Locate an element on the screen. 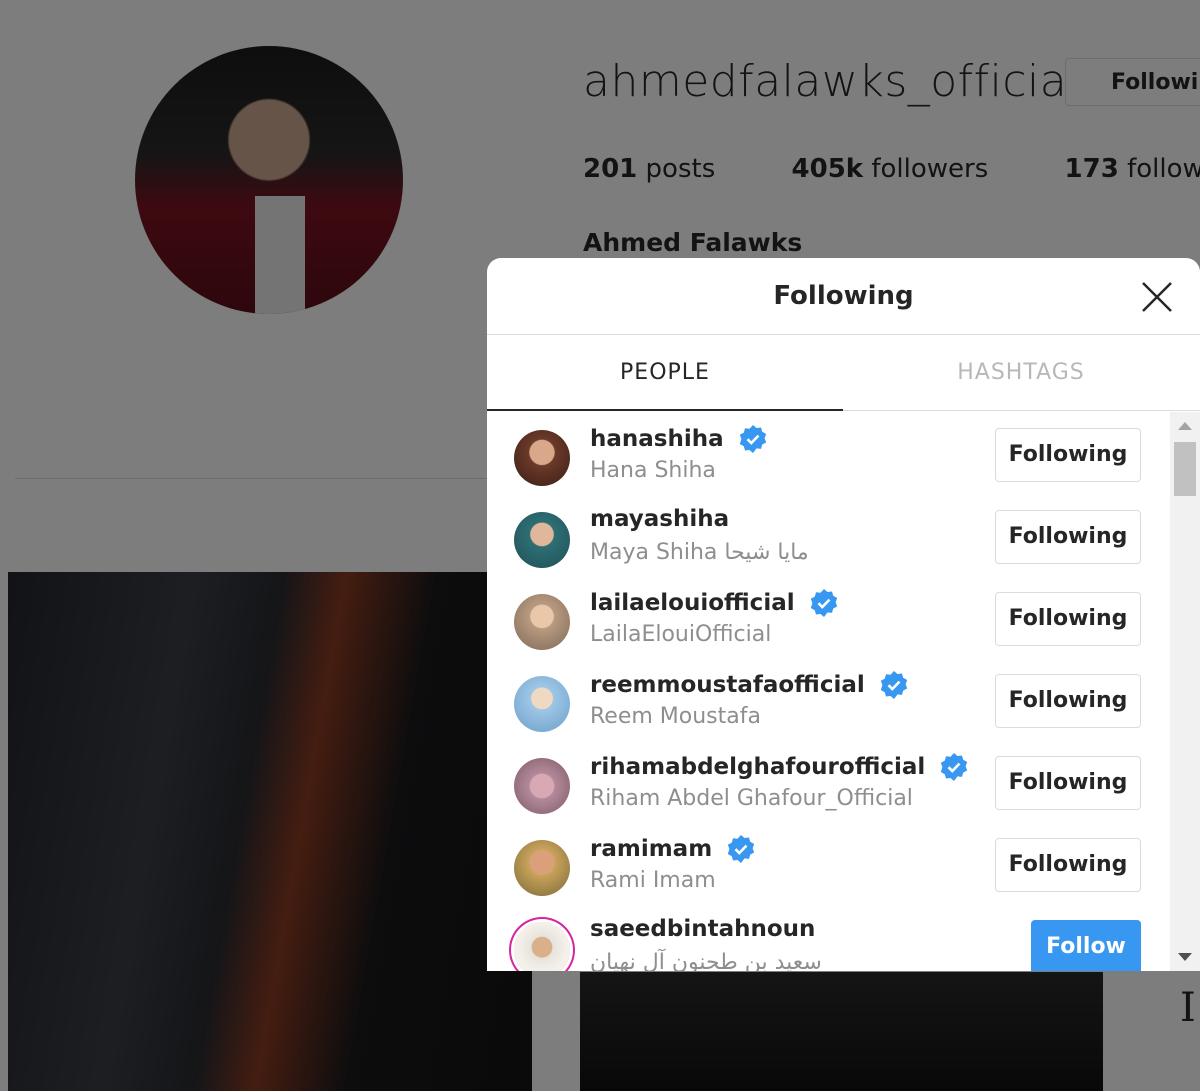  username: ramimam is located at coordinates (673, 849).